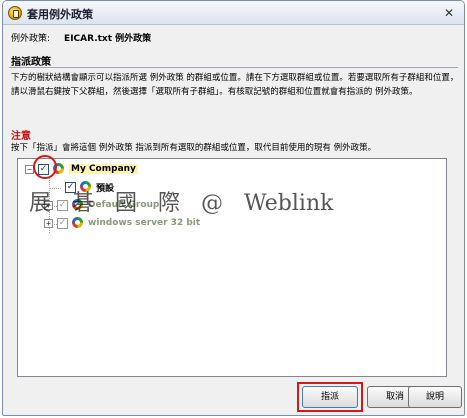  What do you see at coordinates (62, 223) in the screenshot?
I see `tree-checkbox-windows-server: ✓` at bounding box center [62, 223].